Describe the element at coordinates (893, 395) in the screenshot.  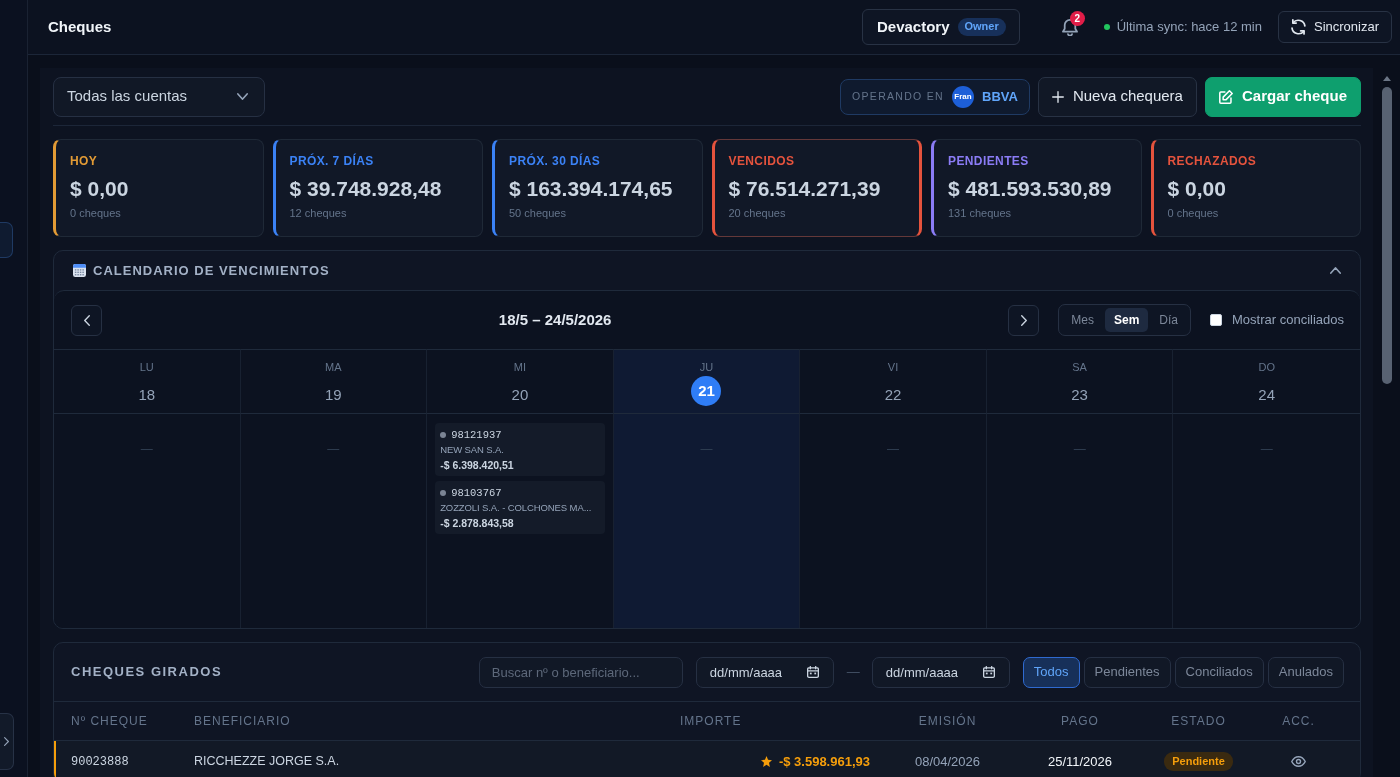
I see `day-number: 22` at that location.